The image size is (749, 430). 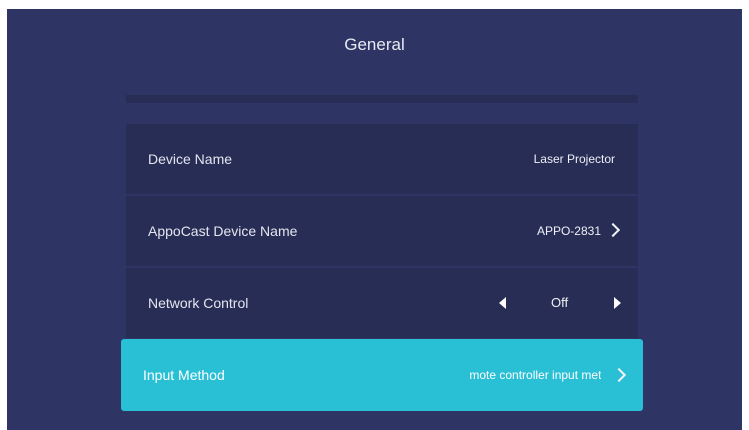 I want to click on marquee-viewport: Remote controller input method, so click(x=535, y=375).